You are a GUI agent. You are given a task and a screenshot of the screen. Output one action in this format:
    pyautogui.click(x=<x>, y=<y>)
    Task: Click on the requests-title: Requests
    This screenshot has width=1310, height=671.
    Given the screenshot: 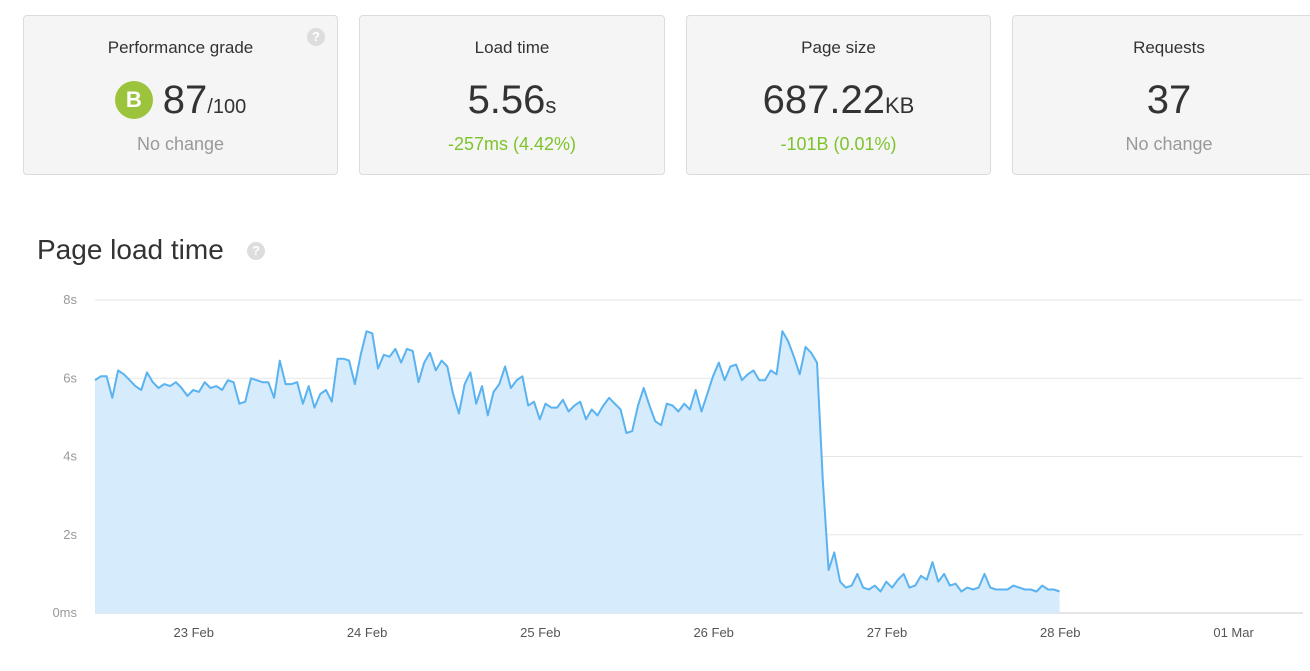 What is the action you would take?
    pyautogui.click(x=1169, y=47)
    